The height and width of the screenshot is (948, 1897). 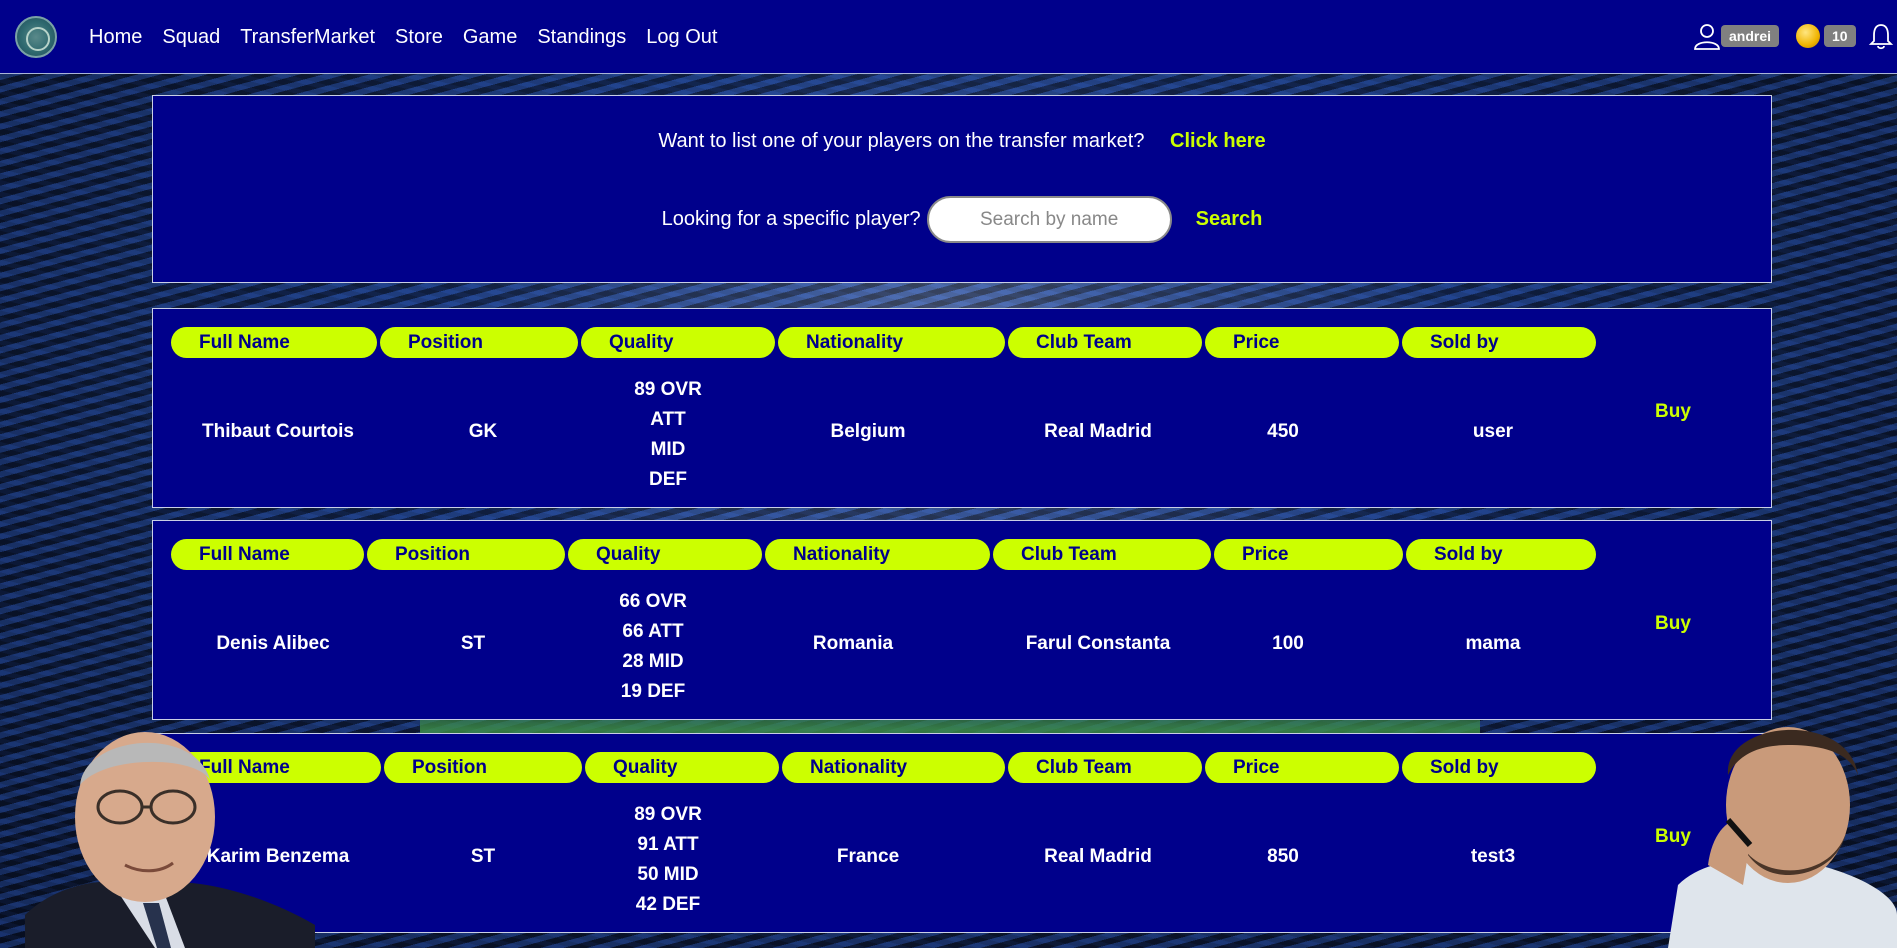 I want to click on coin-icon, so click(x=1808, y=36).